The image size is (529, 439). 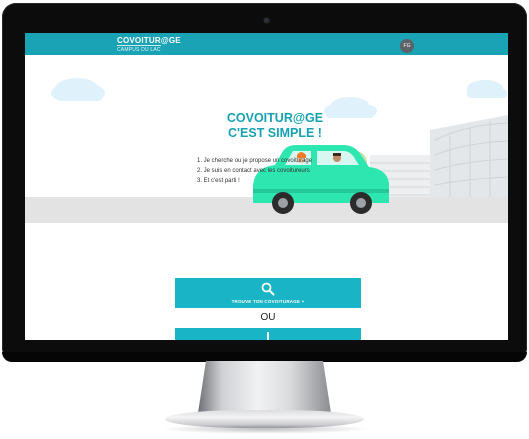 What do you see at coordinates (268, 289) in the screenshot?
I see `search-icon` at bounding box center [268, 289].